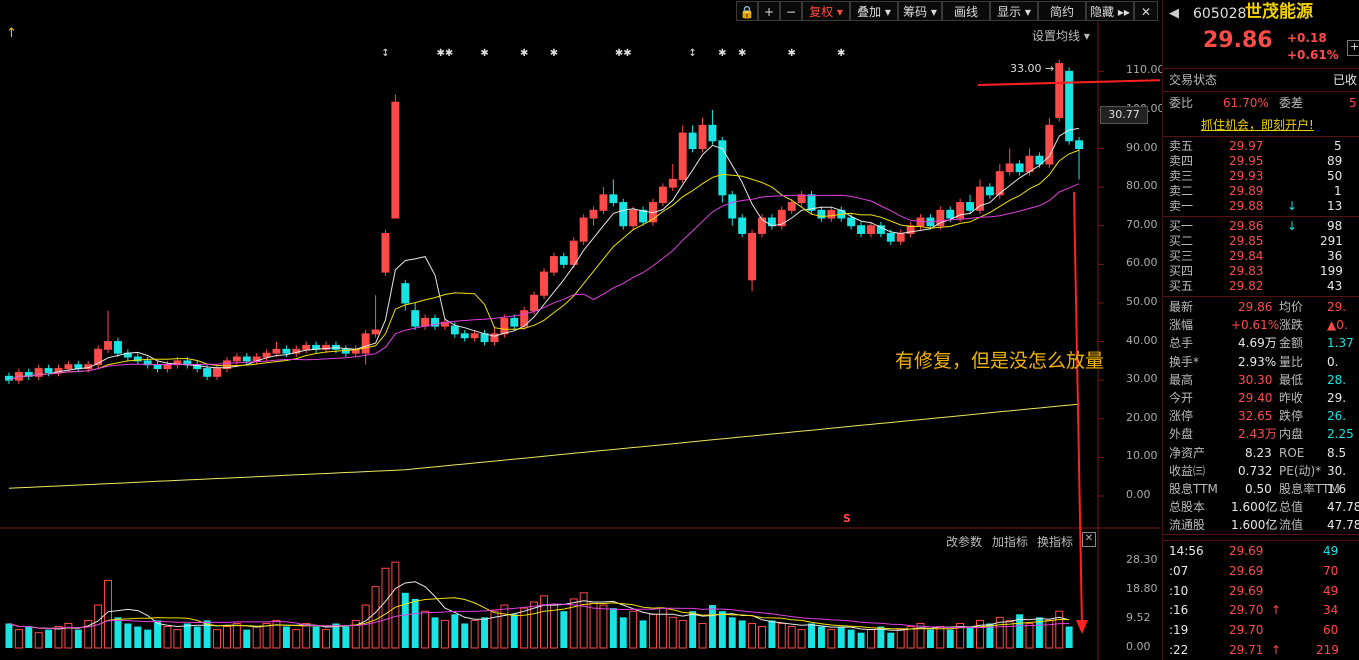 Image resolution: width=1359 pixels, height=660 pixels. Describe the element at coordinates (1138, 617) in the screenshot. I see `volume-tick-label: 9.52` at that location.